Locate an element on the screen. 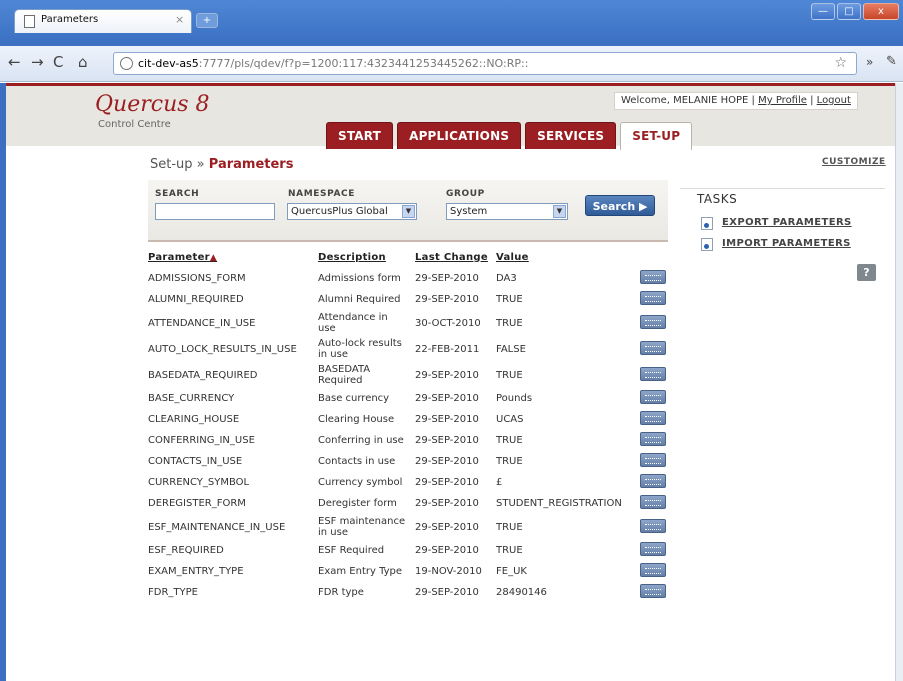 The image size is (903, 681). main-nav: START APPLICATIONS SERVICES SET-UP is located at coordinates (509, 136).